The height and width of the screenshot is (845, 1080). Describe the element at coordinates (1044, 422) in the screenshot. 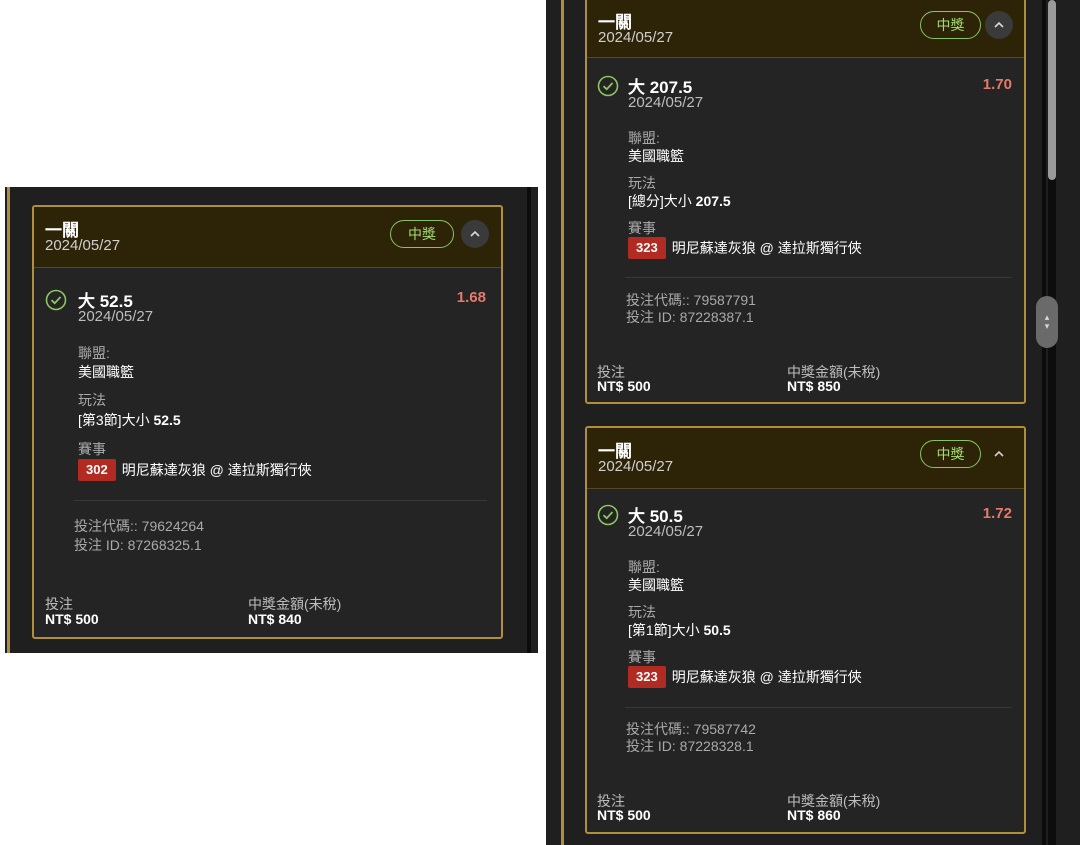

I see `panel-rail-dark` at that location.